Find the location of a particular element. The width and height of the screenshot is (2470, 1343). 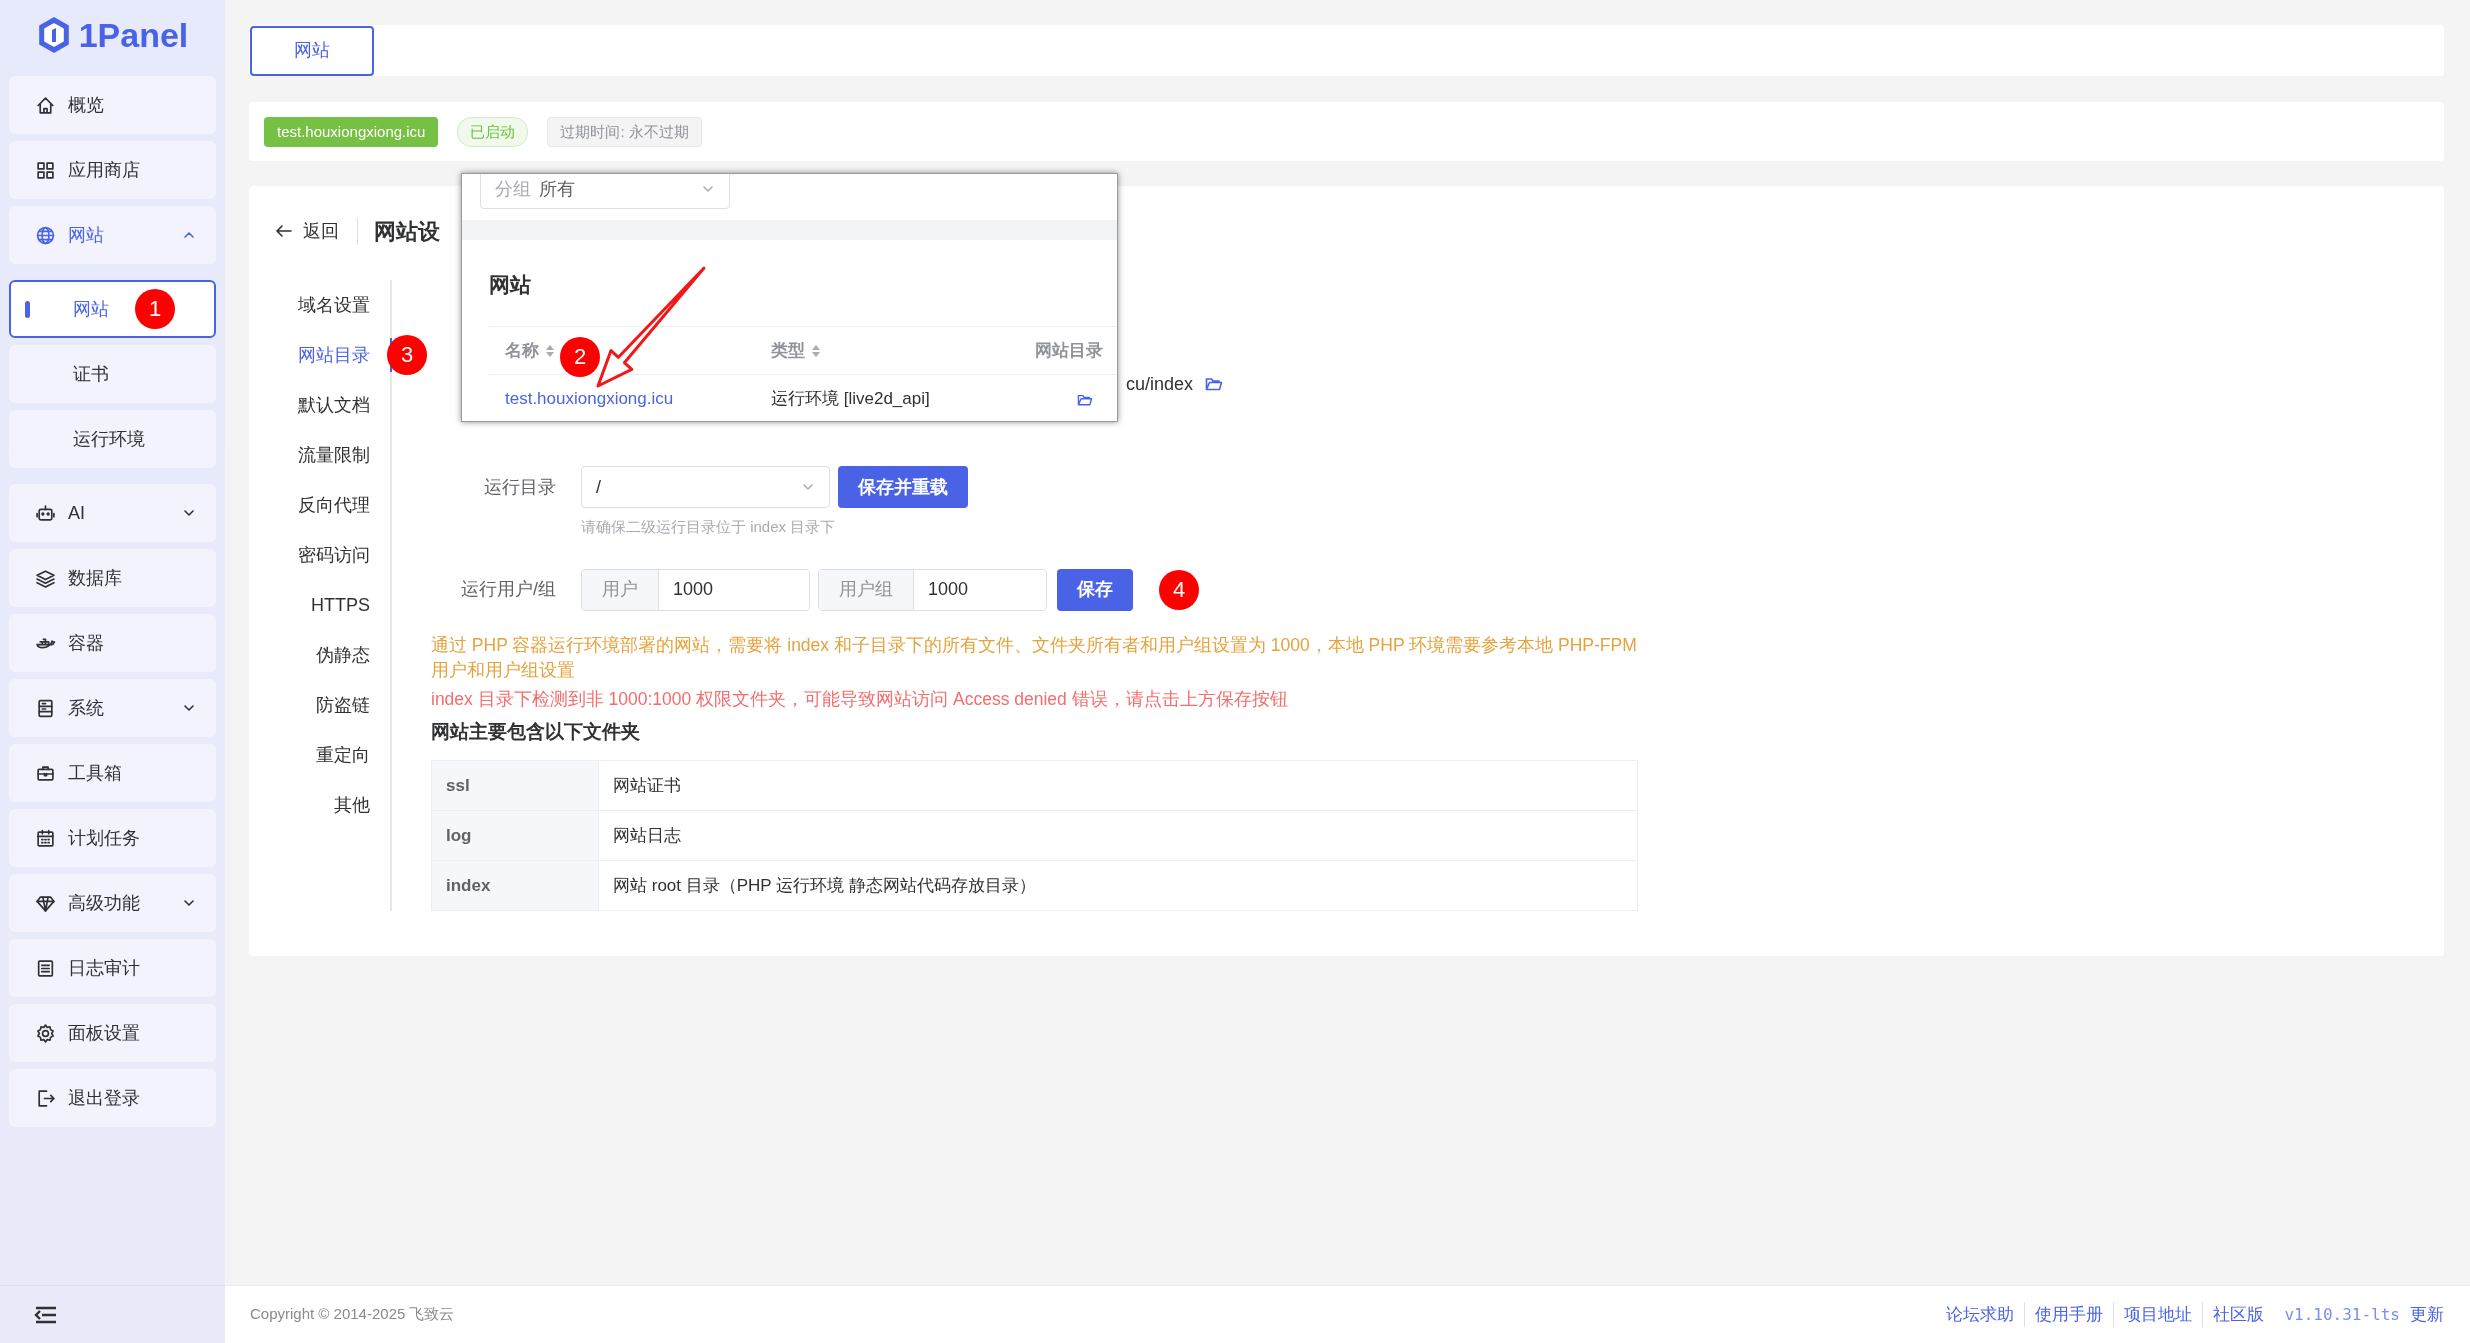

grid-icon is located at coordinates (45, 170).